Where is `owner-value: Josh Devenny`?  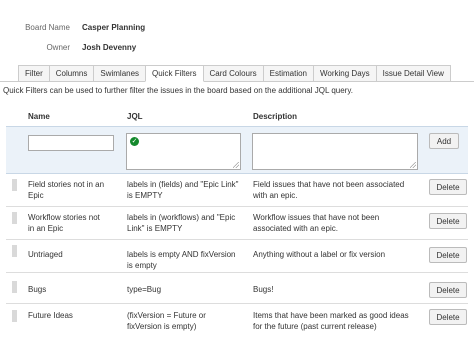
owner-value: Josh Devenny is located at coordinates (109, 47).